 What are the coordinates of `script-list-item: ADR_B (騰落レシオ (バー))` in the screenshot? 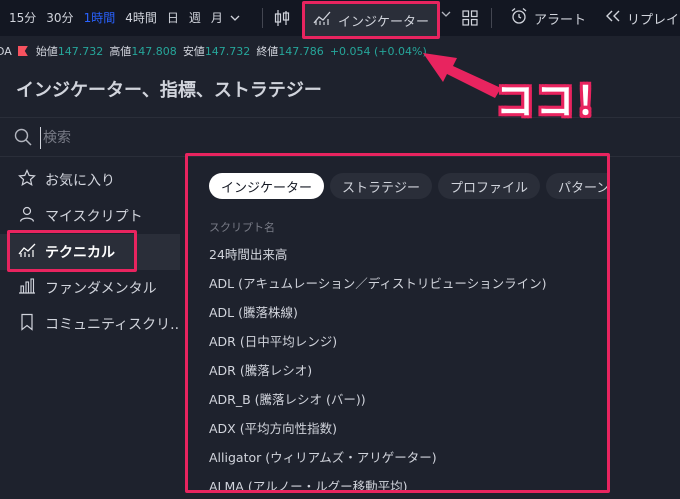 It's located at (397, 399).